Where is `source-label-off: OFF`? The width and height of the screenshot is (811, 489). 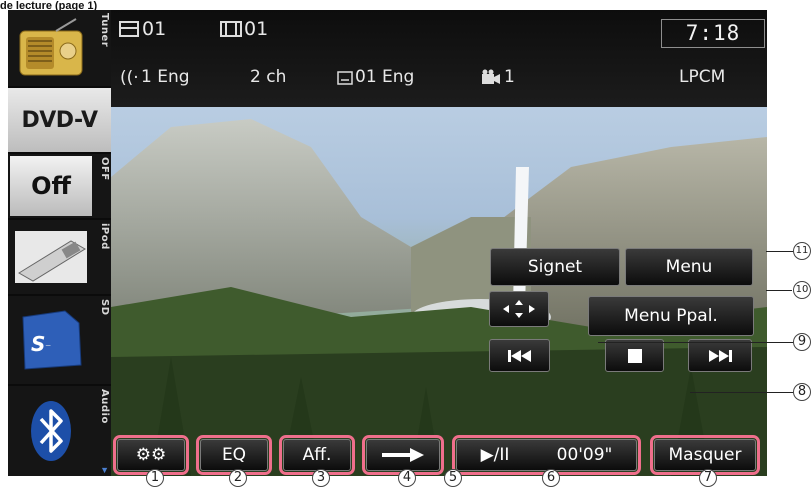 source-label-off: OFF is located at coordinates (104, 169).